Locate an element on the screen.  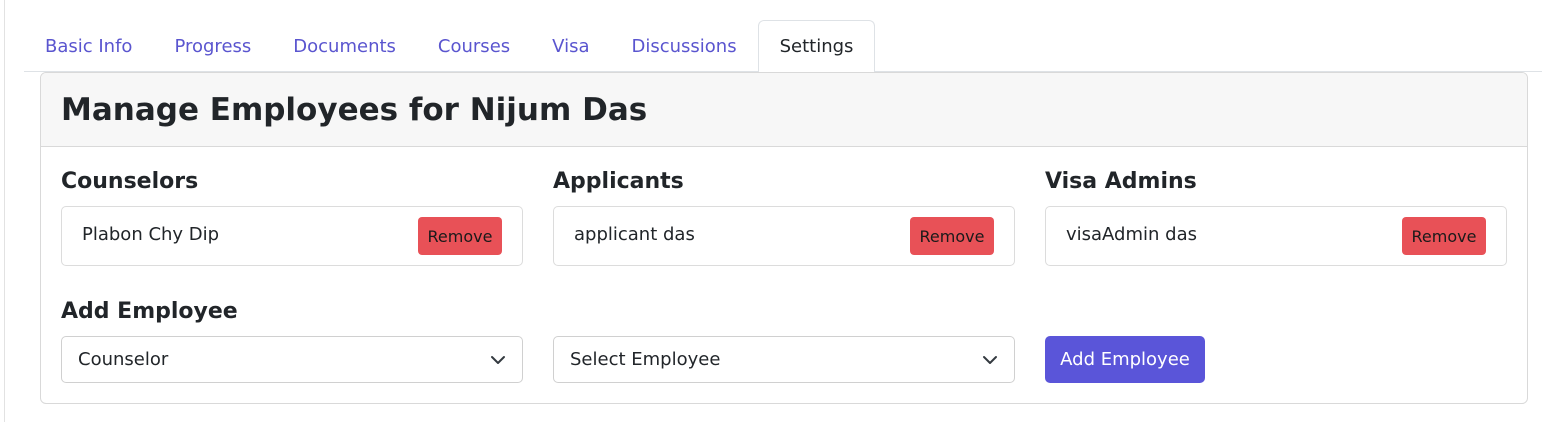
remove-visa-admin-button: Remove is located at coordinates (1444, 236).